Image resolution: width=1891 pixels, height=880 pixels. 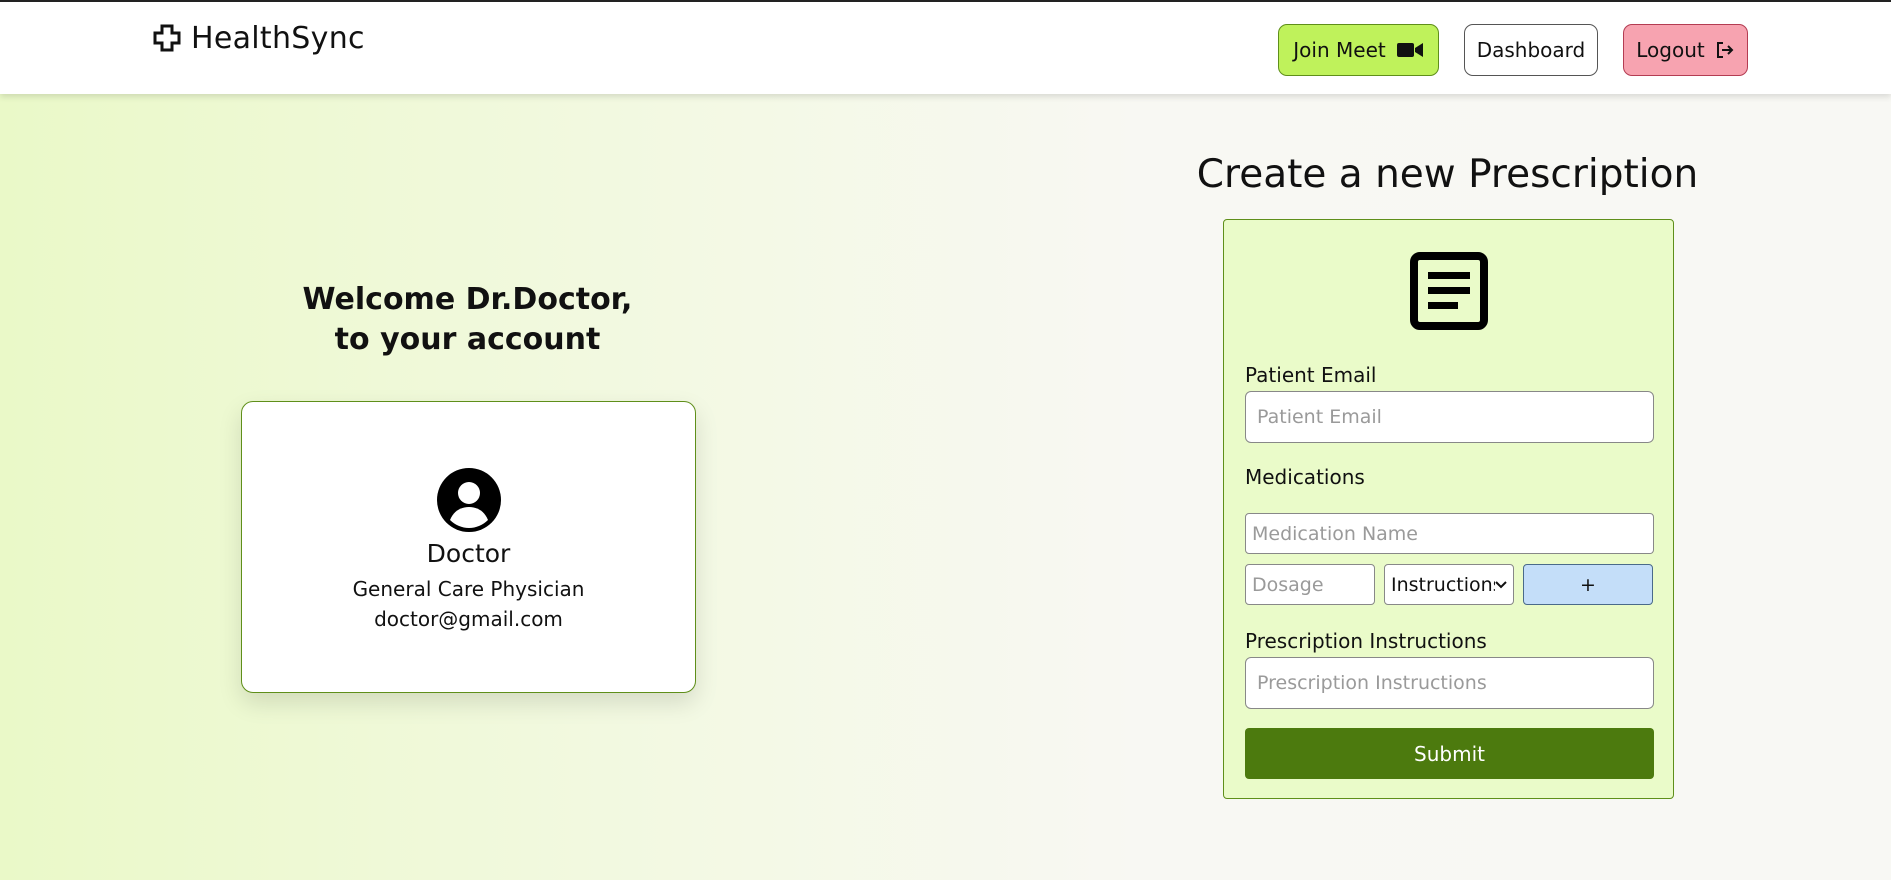 What do you see at coordinates (467, 339) in the screenshot?
I see `welcome-line-2: to your account` at bounding box center [467, 339].